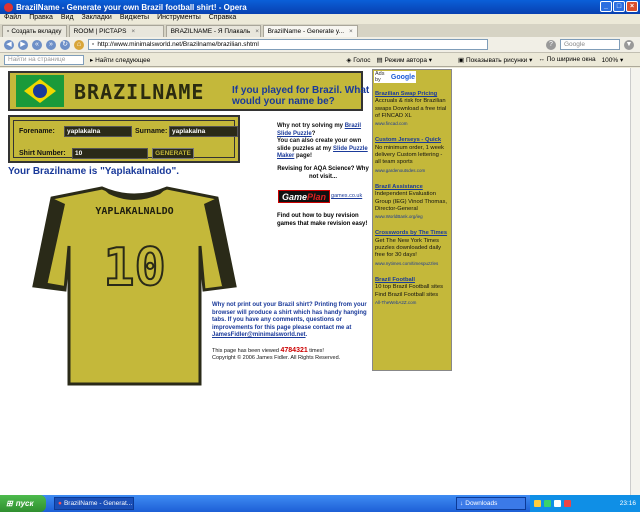  What do you see at coordinates (404, 60) in the screenshot?
I see `author-mode-button: ▤ Режим автора ▾` at bounding box center [404, 60].